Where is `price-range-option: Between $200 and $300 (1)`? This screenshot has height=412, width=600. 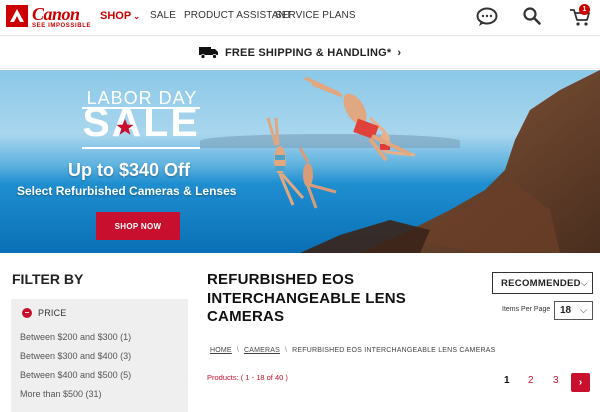 price-range-option: Between $200 and $300 (1) is located at coordinates (75, 337).